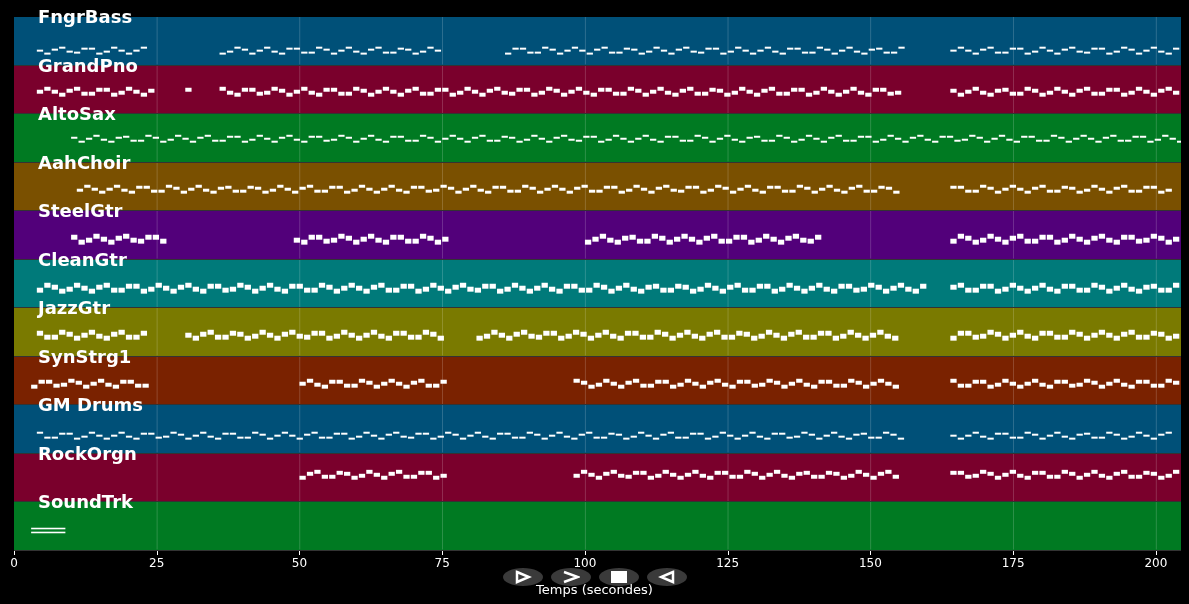  I want to click on forward-button, so click(570, 576).